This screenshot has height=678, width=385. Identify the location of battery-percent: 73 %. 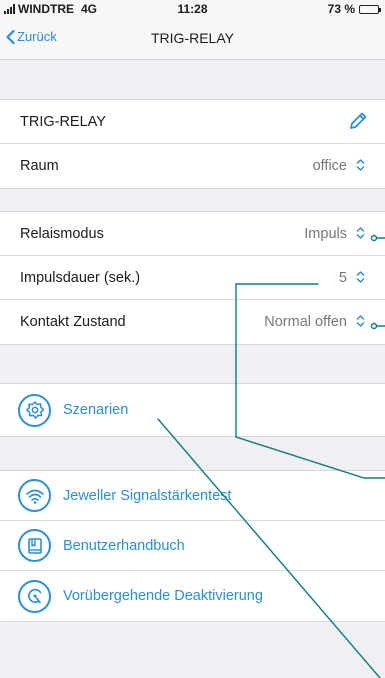
(341, 9).